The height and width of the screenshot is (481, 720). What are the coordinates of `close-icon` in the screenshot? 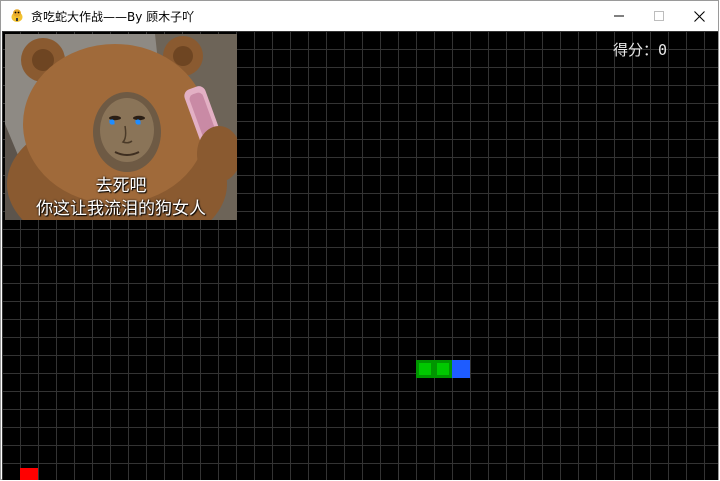 It's located at (699, 16).